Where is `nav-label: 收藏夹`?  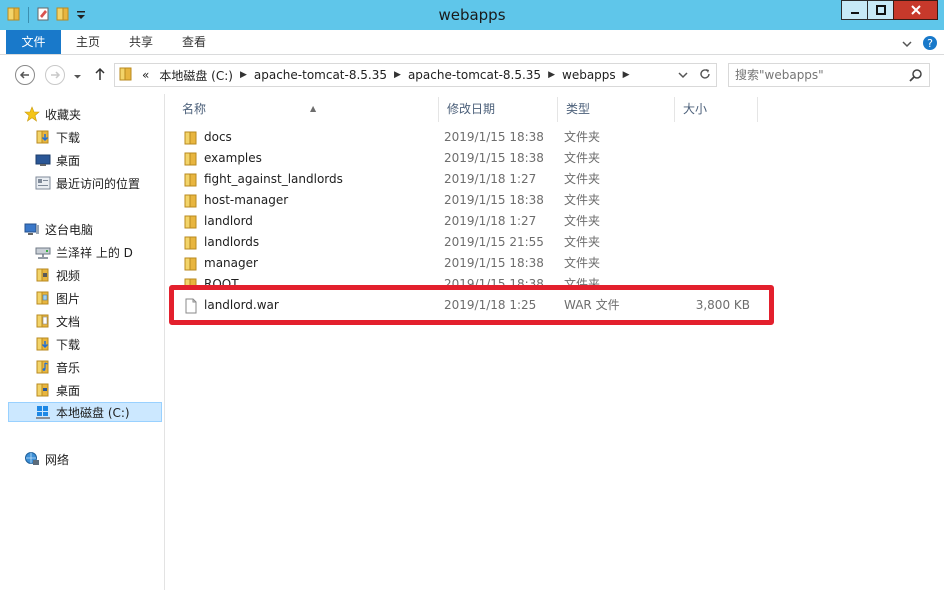
nav-label: 收藏夹 is located at coordinates (63, 114).